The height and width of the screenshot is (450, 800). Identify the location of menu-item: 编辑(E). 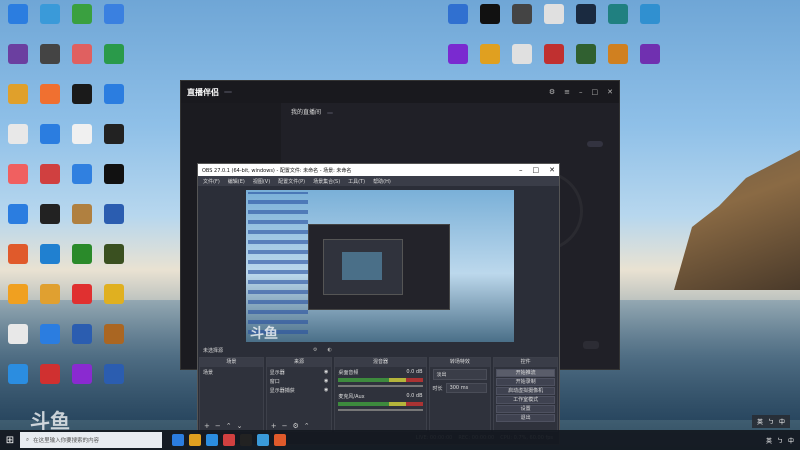
(236, 181).